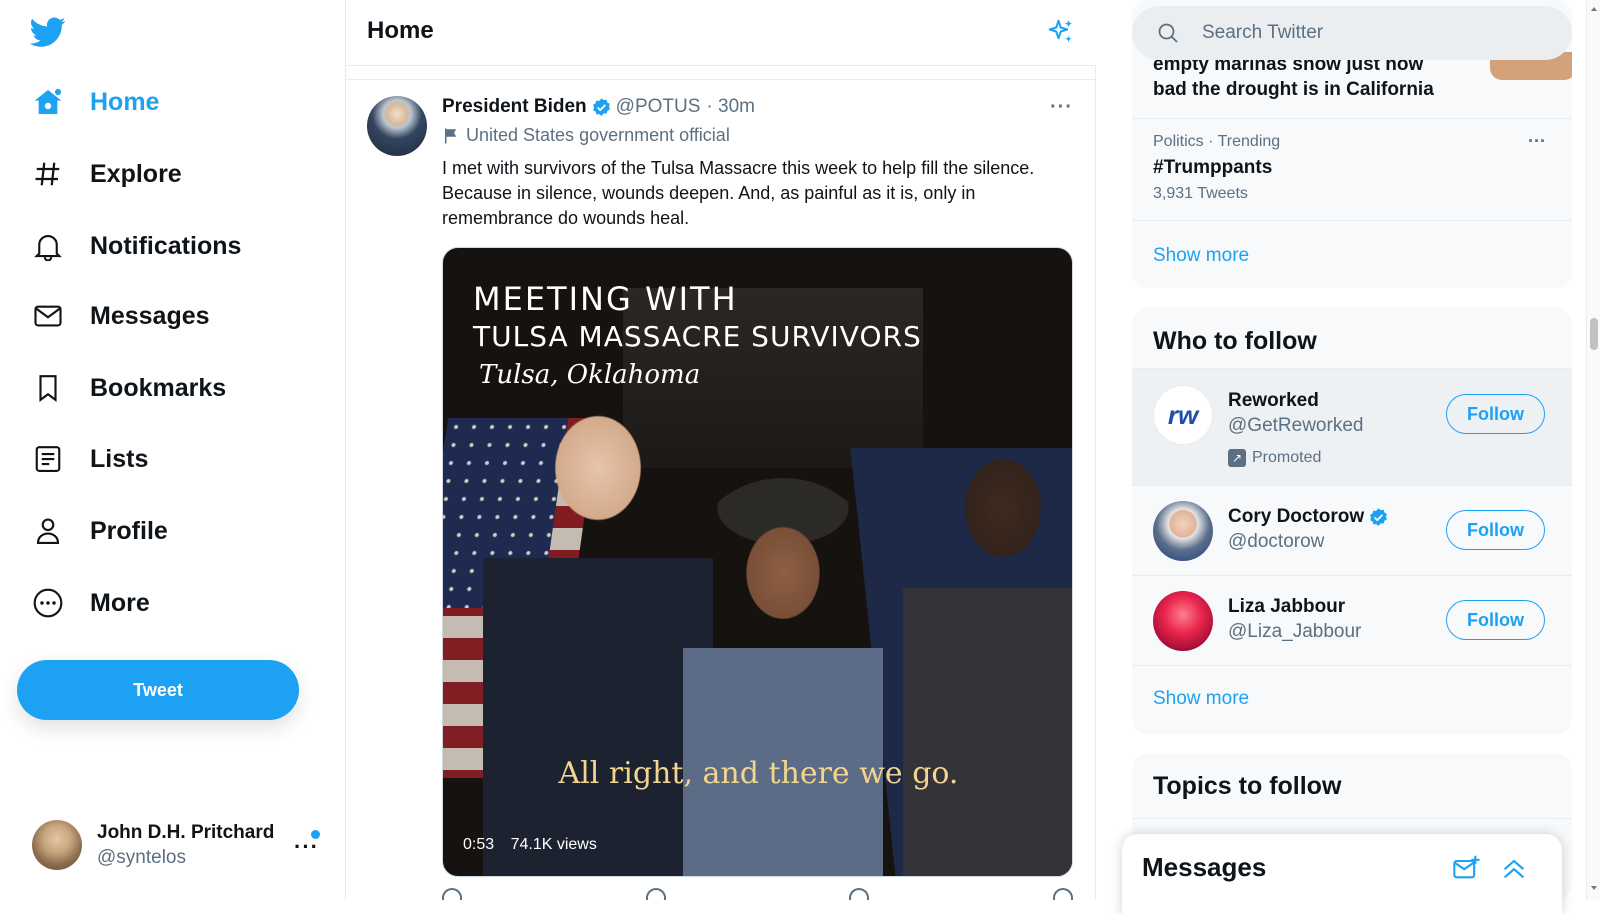 The width and height of the screenshot is (1600, 914). What do you see at coordinates (1061, 107) in the screenshot?
I see `tweet-more-icon: ···` at bounding box center [1061, 107].